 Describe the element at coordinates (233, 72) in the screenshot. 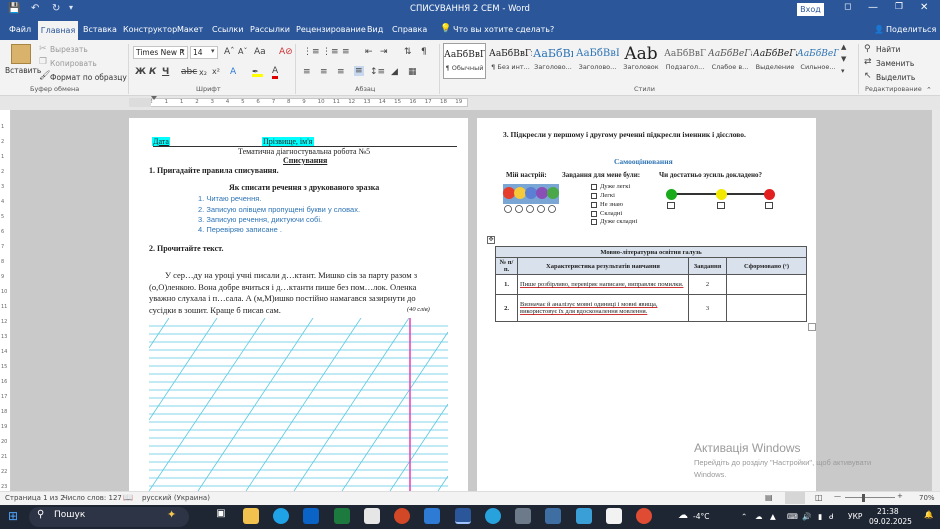

I see `text-effects-icon: A` at that location.